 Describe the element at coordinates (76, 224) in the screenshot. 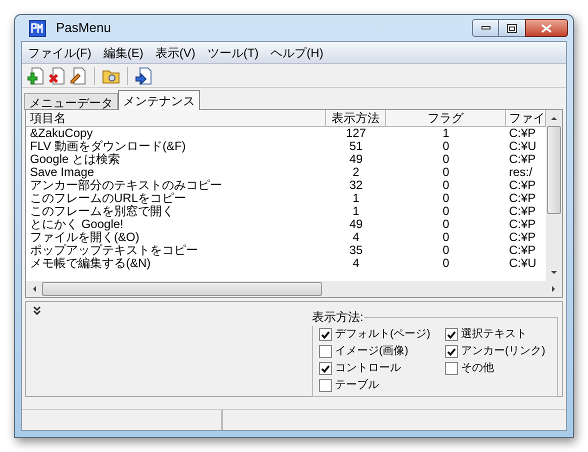

I see `table-cell-text: とにかく Google!` at that location.